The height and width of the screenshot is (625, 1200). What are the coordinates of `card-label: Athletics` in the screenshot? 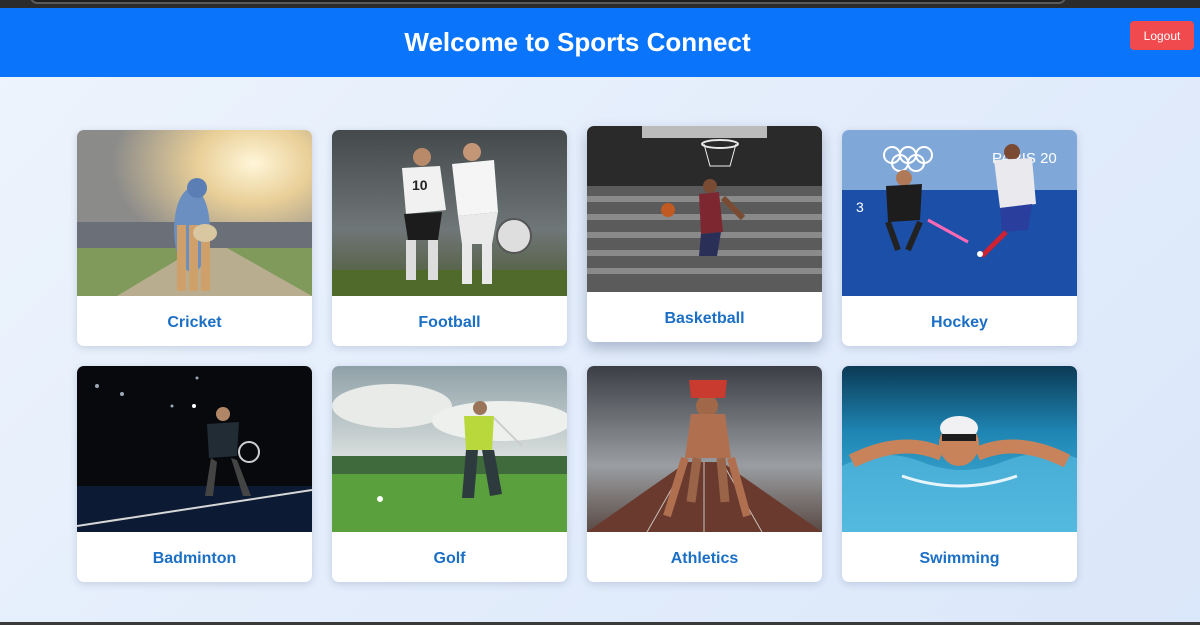 It's located at (704, 558).